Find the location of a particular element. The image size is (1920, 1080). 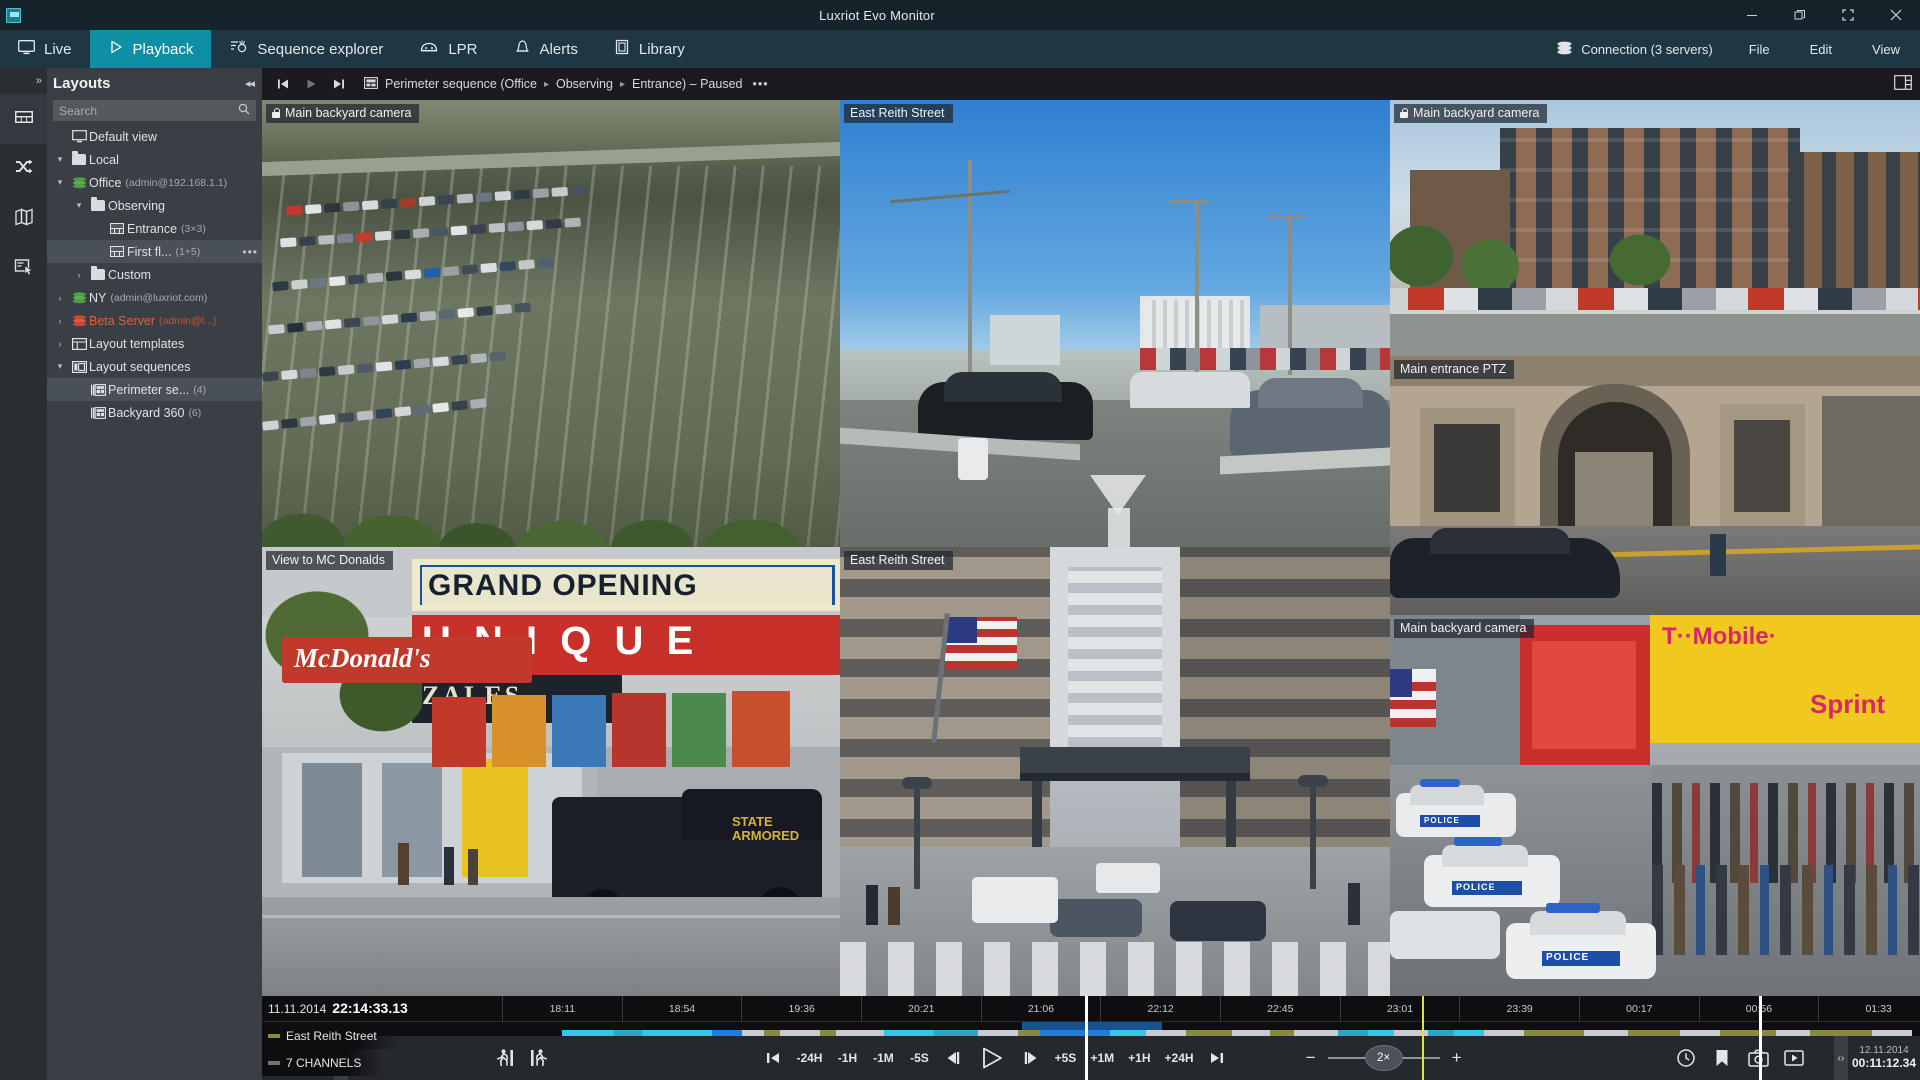

back-1m-button: -1M is located at coordinates (883, 1058).